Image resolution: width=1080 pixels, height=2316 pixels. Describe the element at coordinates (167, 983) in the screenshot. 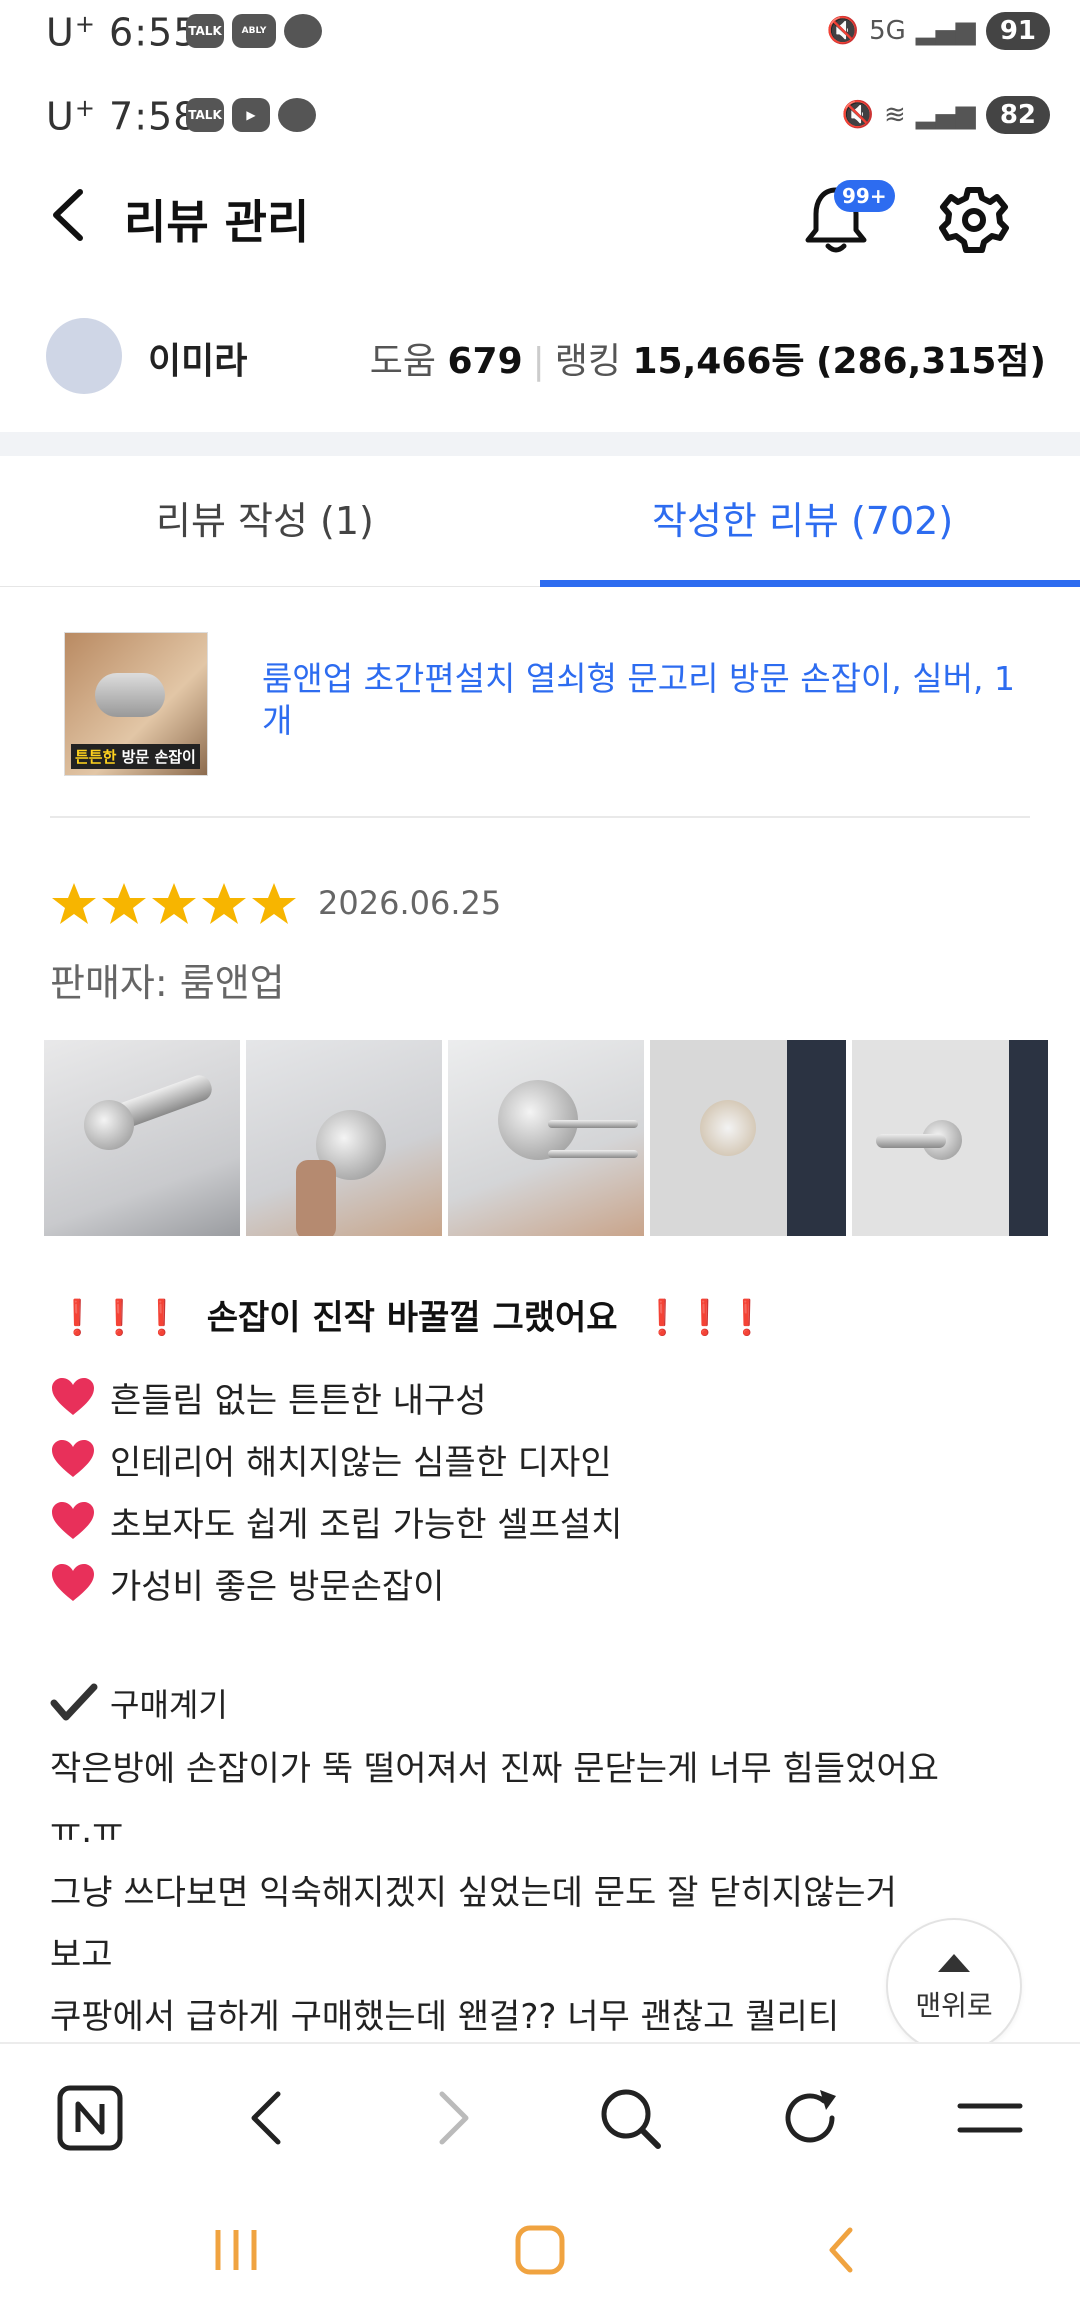

I see `seller-label: 판매자: 룸앤업` at that location.